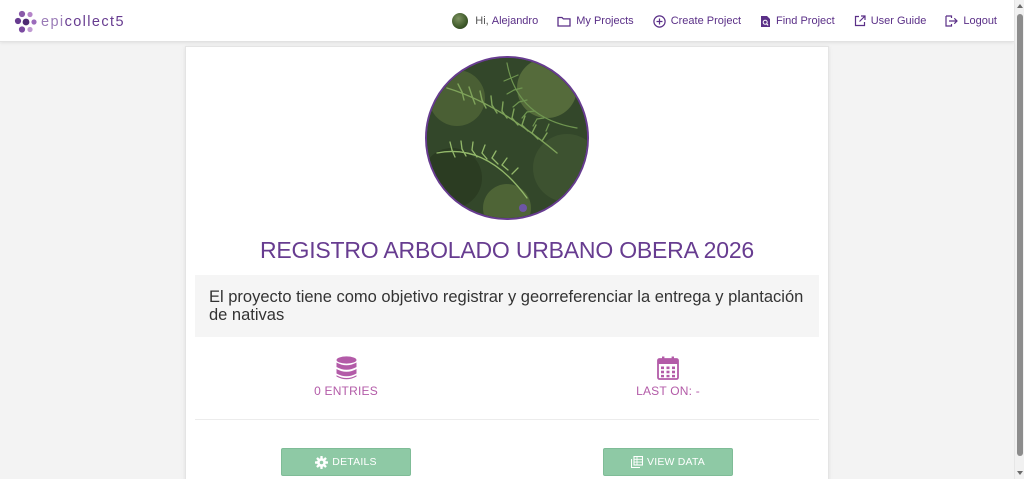 The image size is (1024, 479). Describe the element at coordinates (805, 21) in the screenshot. I see `nav-label: Find Project` at that location.